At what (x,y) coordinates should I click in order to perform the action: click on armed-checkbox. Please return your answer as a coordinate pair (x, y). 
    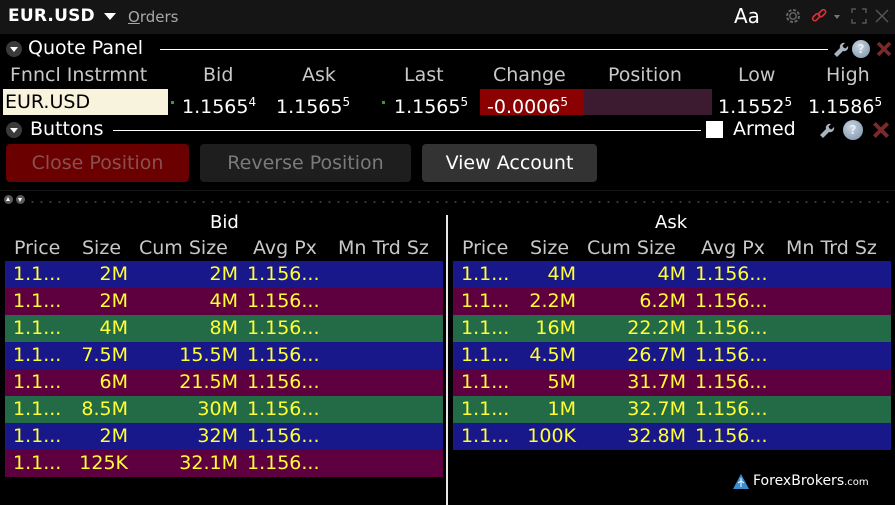
    Looking at the image, I should click on (714, 129).